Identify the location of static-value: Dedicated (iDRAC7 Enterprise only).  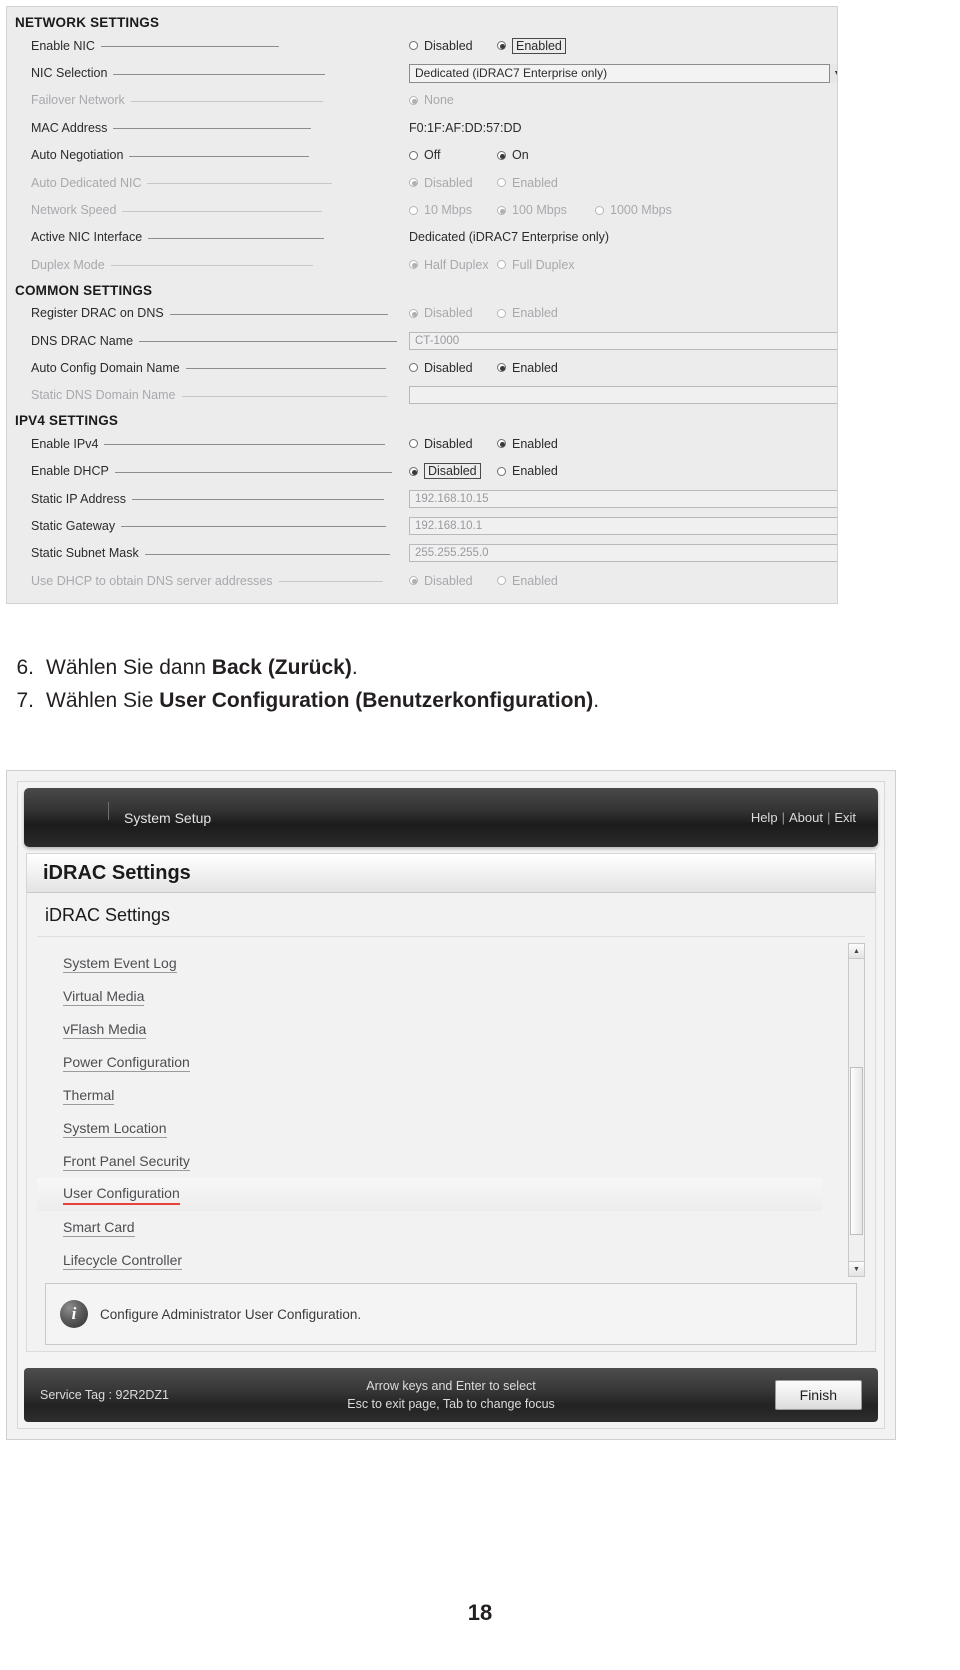
(509, 237).